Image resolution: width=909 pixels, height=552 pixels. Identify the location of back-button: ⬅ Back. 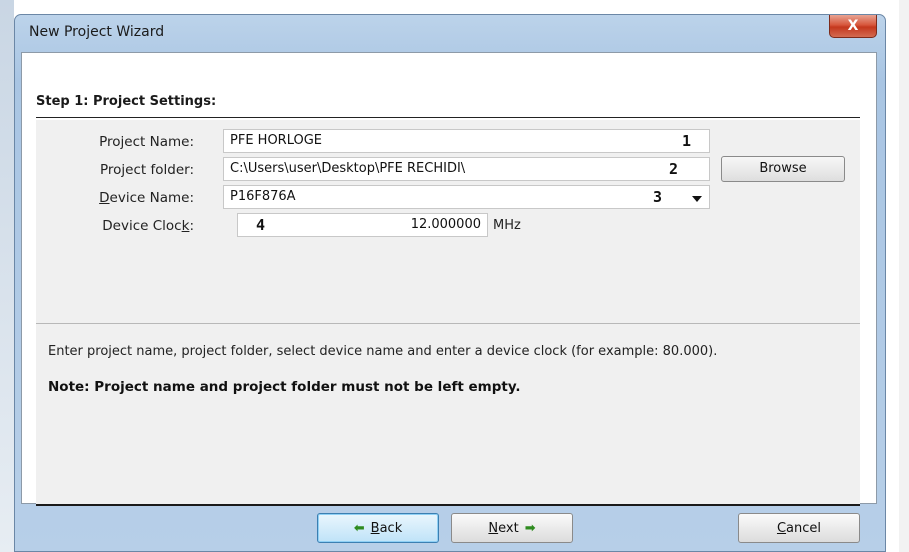
(378, 528).